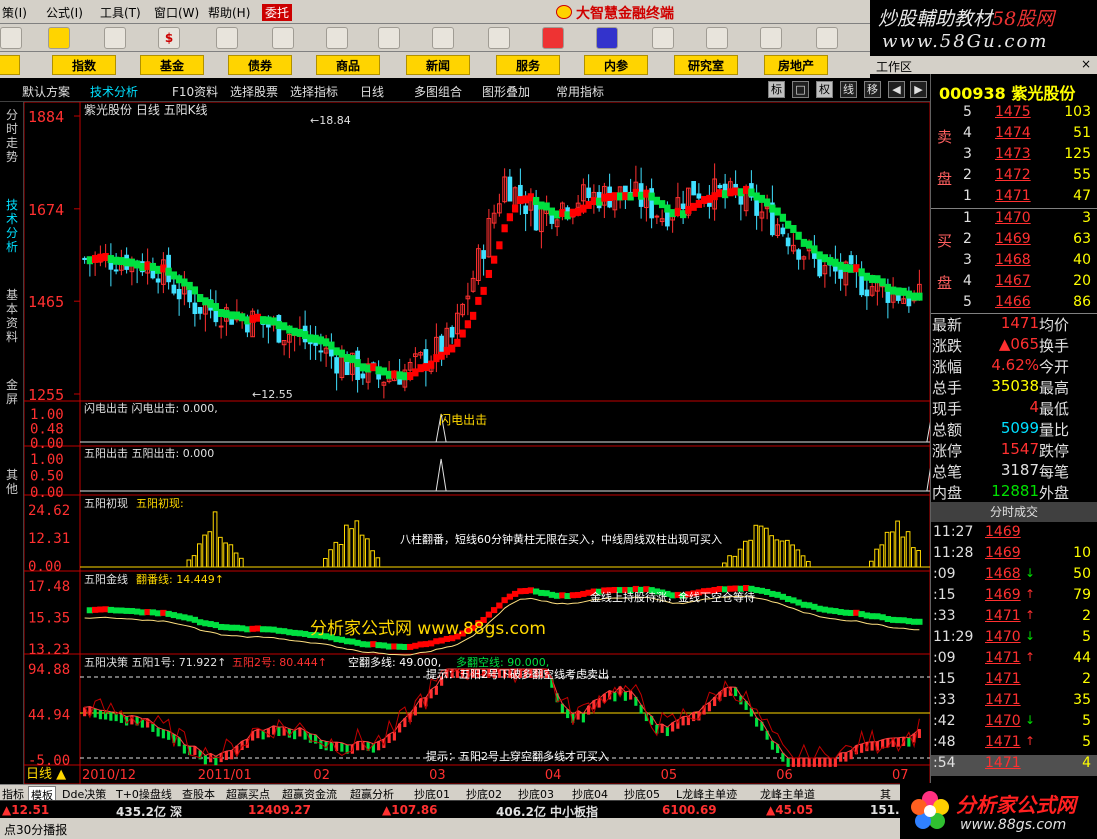 The width and height of the screenshot is (1097, 839). What do you see at coordinates (169, 38) in the screenshot?
I see `tool-dollar-icon: $` at bounding box center [169, 38].